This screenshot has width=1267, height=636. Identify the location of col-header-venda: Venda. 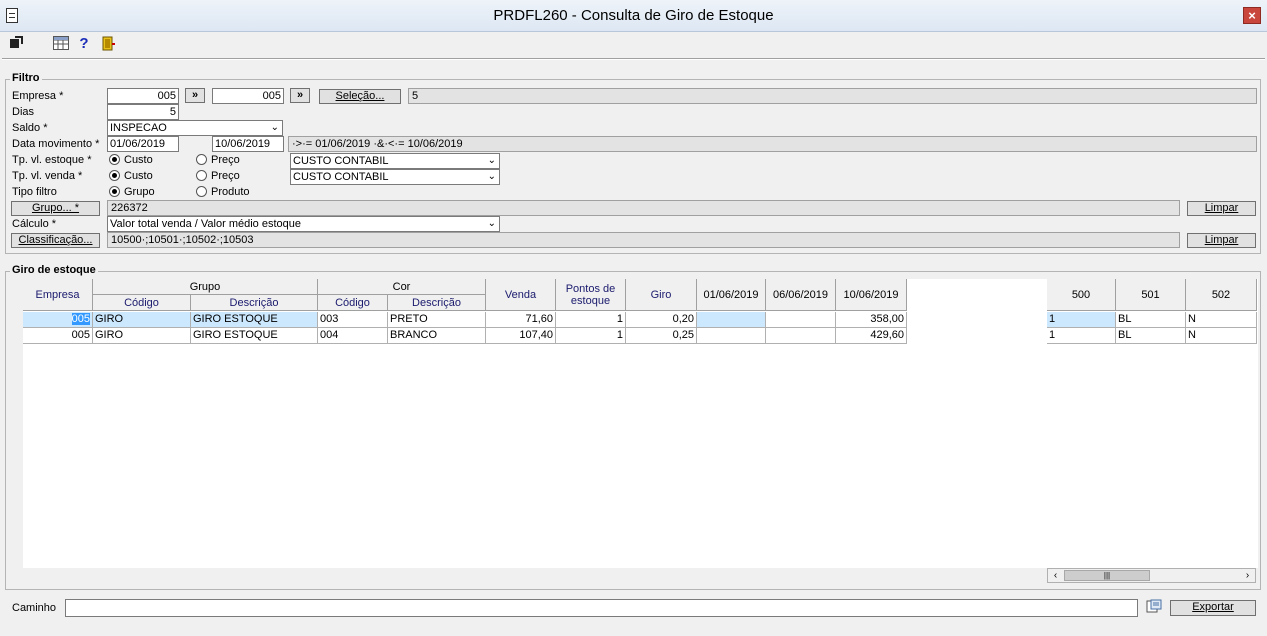
(521, 295).